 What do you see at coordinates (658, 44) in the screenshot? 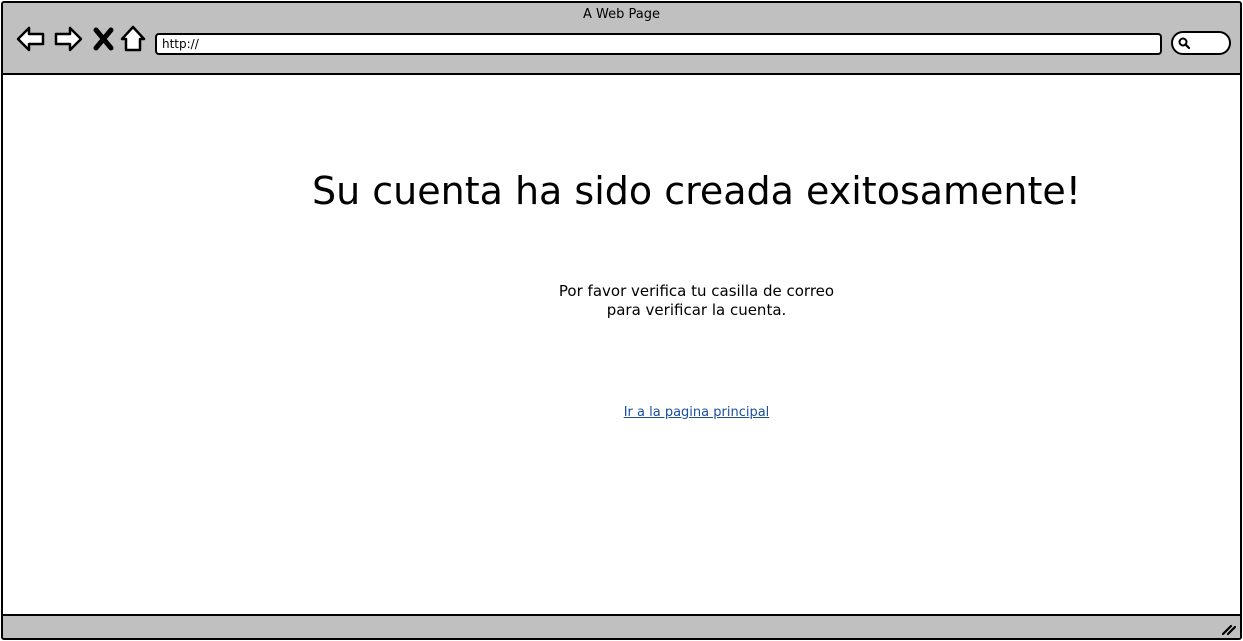
I see `address-bar: http://` at bounding box center [658, 44].